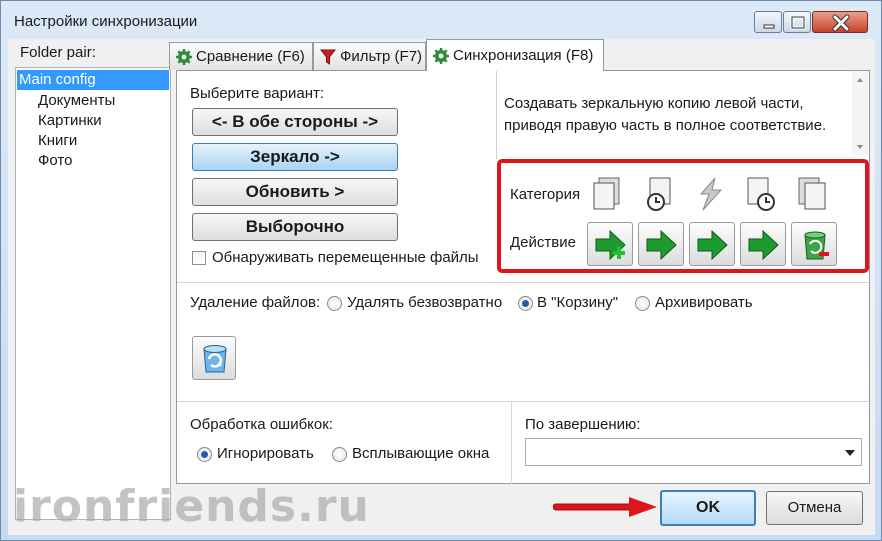  What do you see at coordinates (659, 194) in the screenshot?
I see `files-left-newer-icon` at bounding box center [659, 194].